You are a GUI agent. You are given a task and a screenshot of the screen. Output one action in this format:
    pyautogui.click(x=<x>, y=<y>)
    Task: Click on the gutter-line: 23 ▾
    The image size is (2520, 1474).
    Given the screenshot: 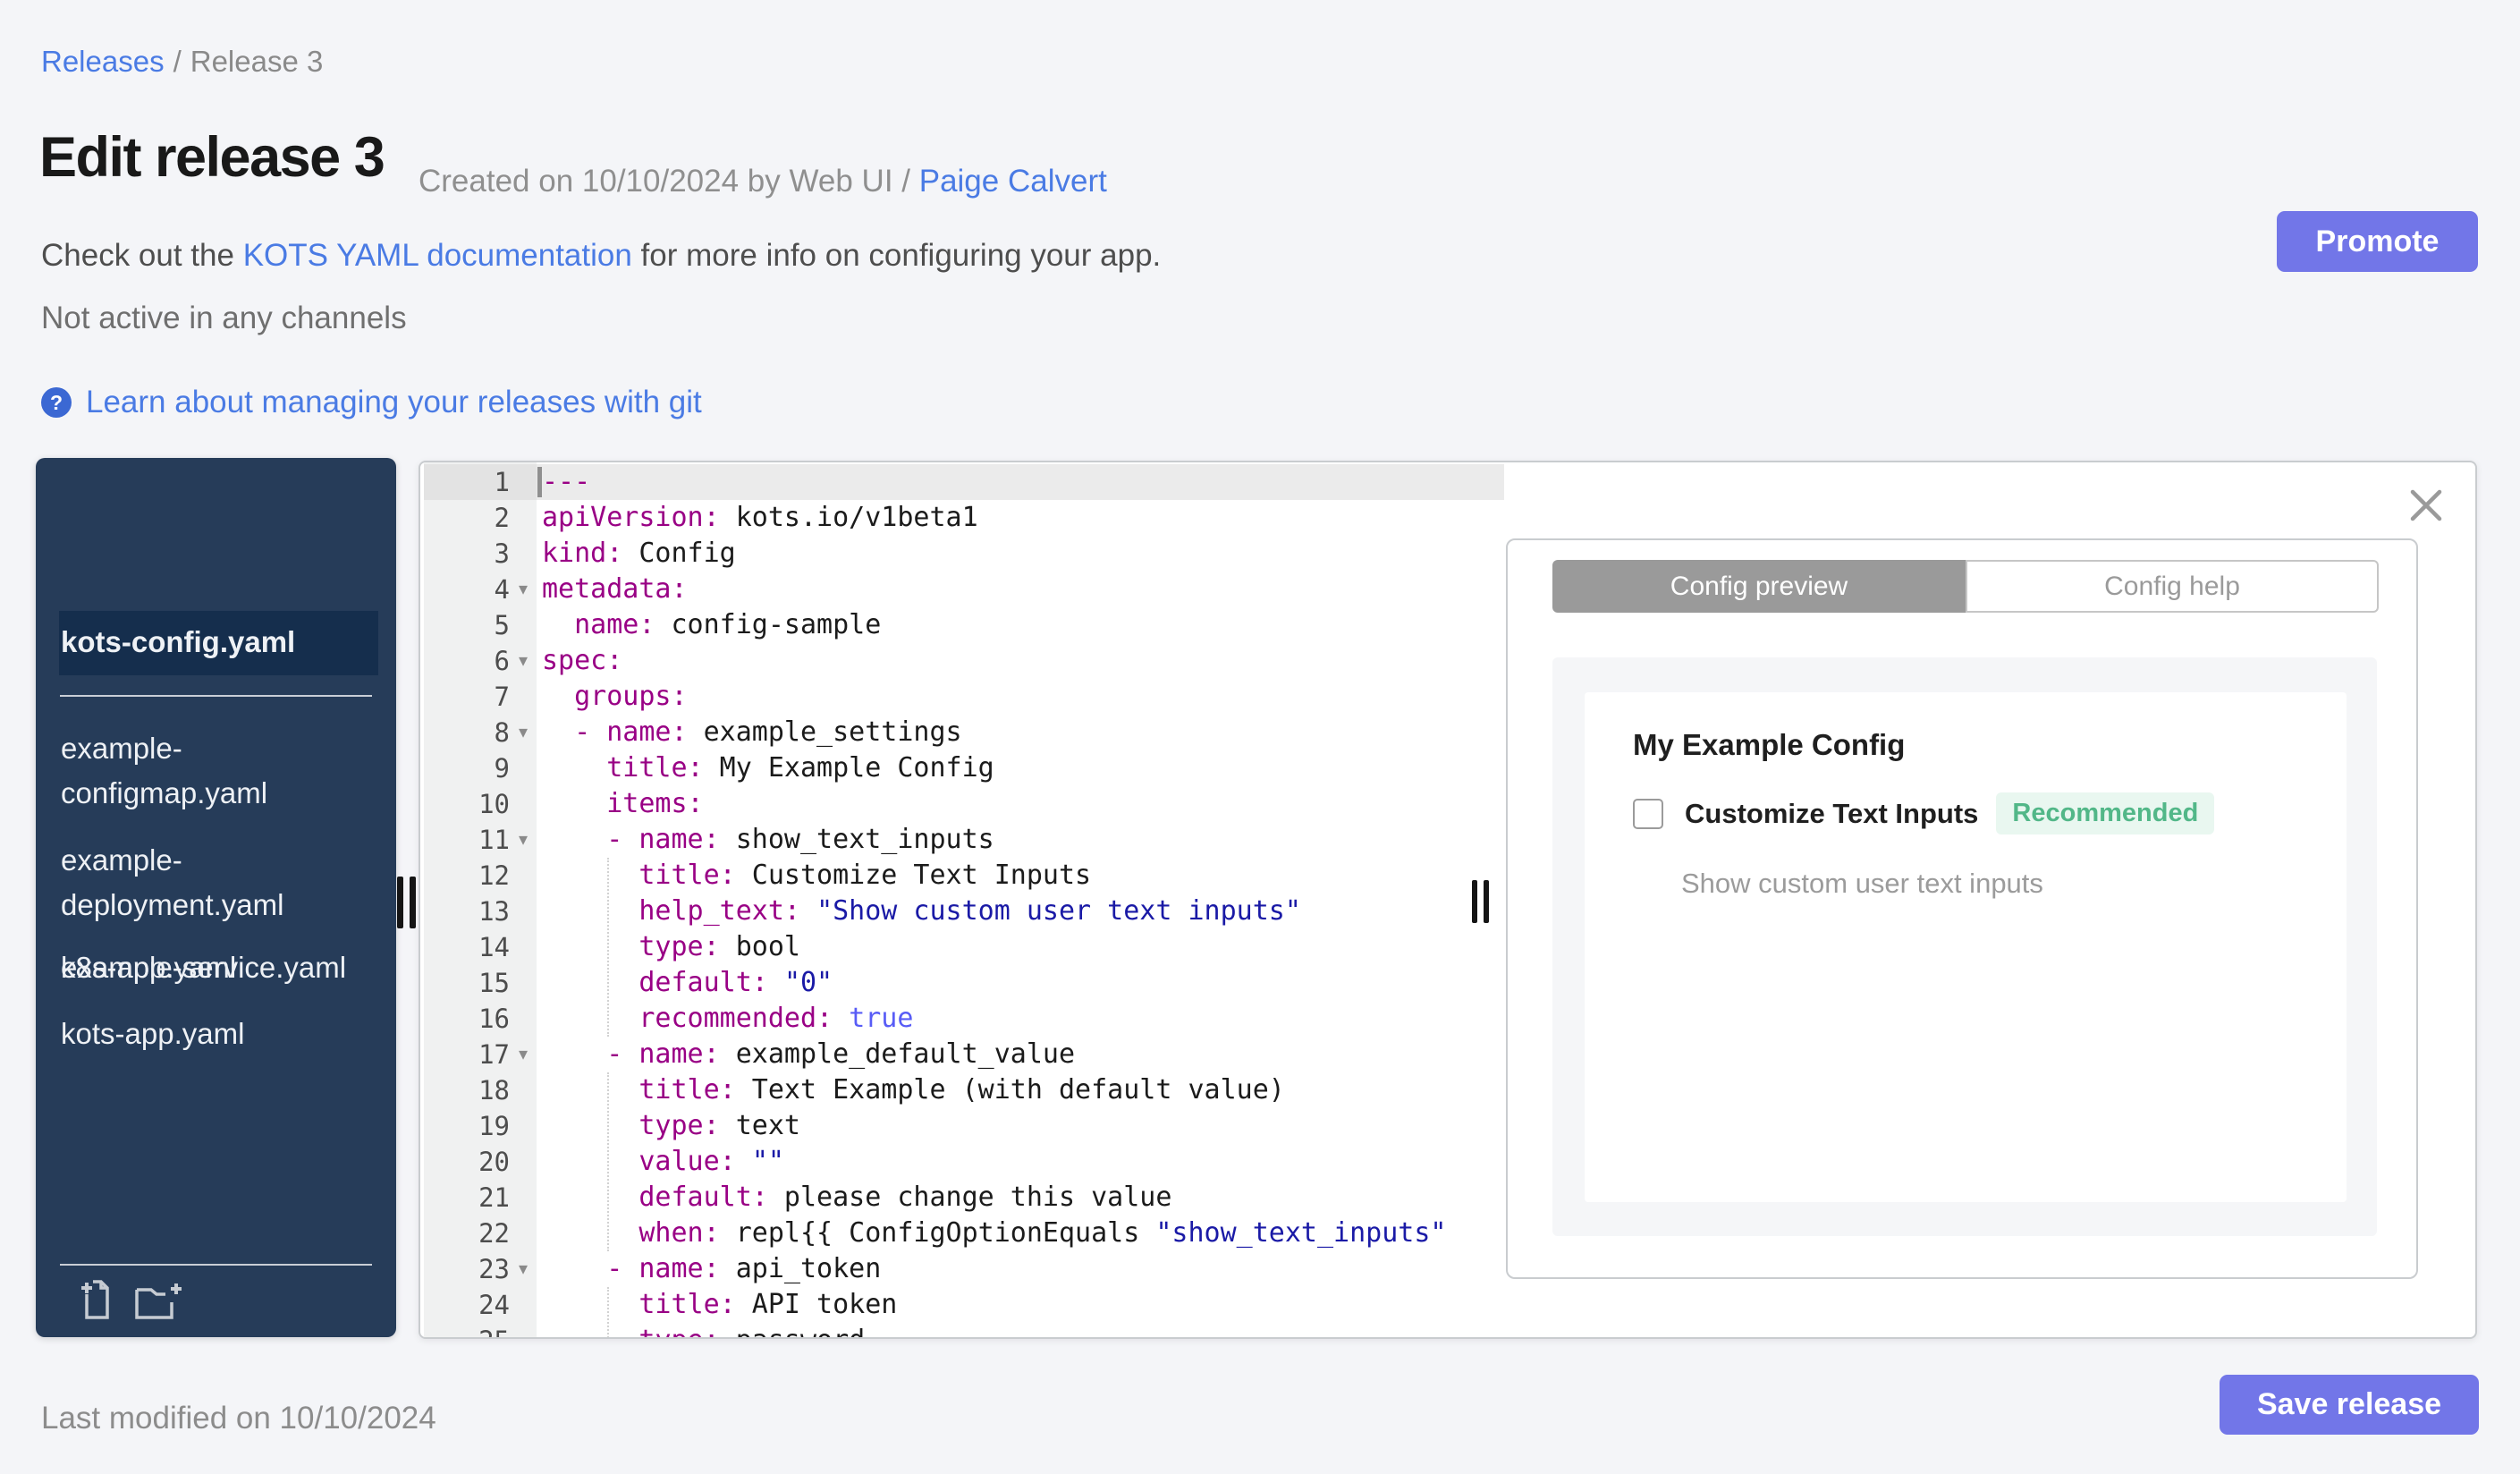 What is the action you would take?
    pyautogui.click(x=480, y=1269)
    